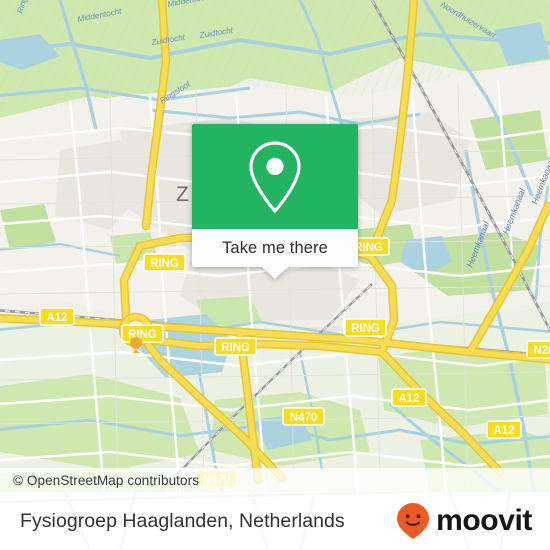 This screenshot has height=550, width=550. What do you see at coordinates (541, 351) in the screenshot?
I see `svg-text: N20` at bounding box center [541, 351].